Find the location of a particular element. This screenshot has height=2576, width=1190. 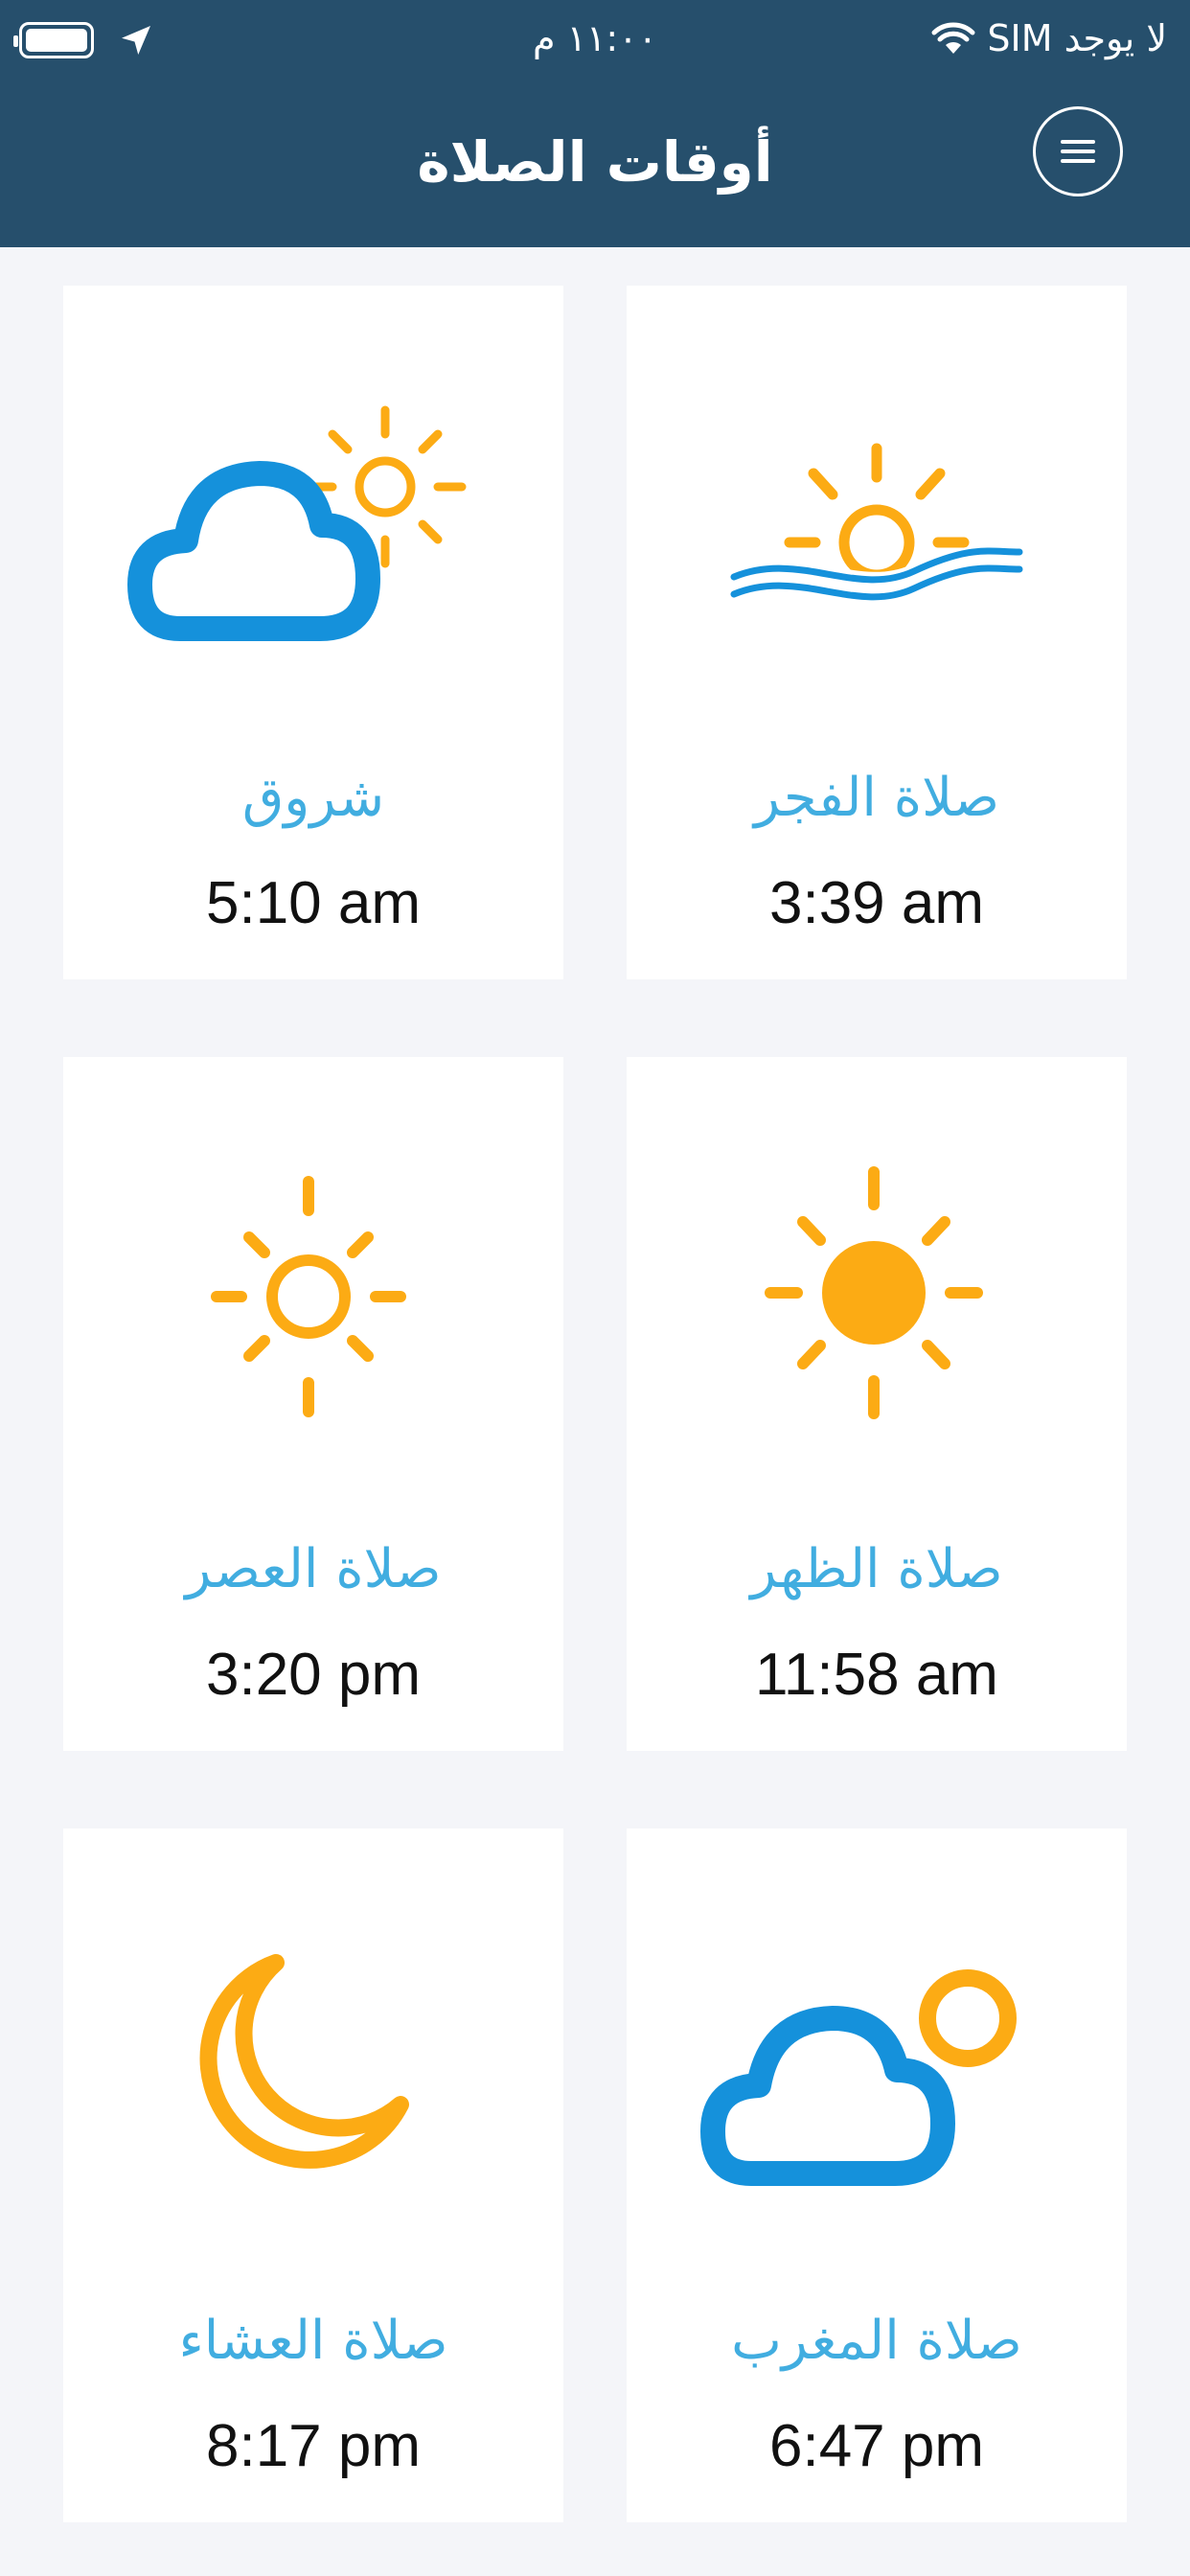

prayer-card-sunrise: شروق 5:10 am is located at coordinates (313, 632).